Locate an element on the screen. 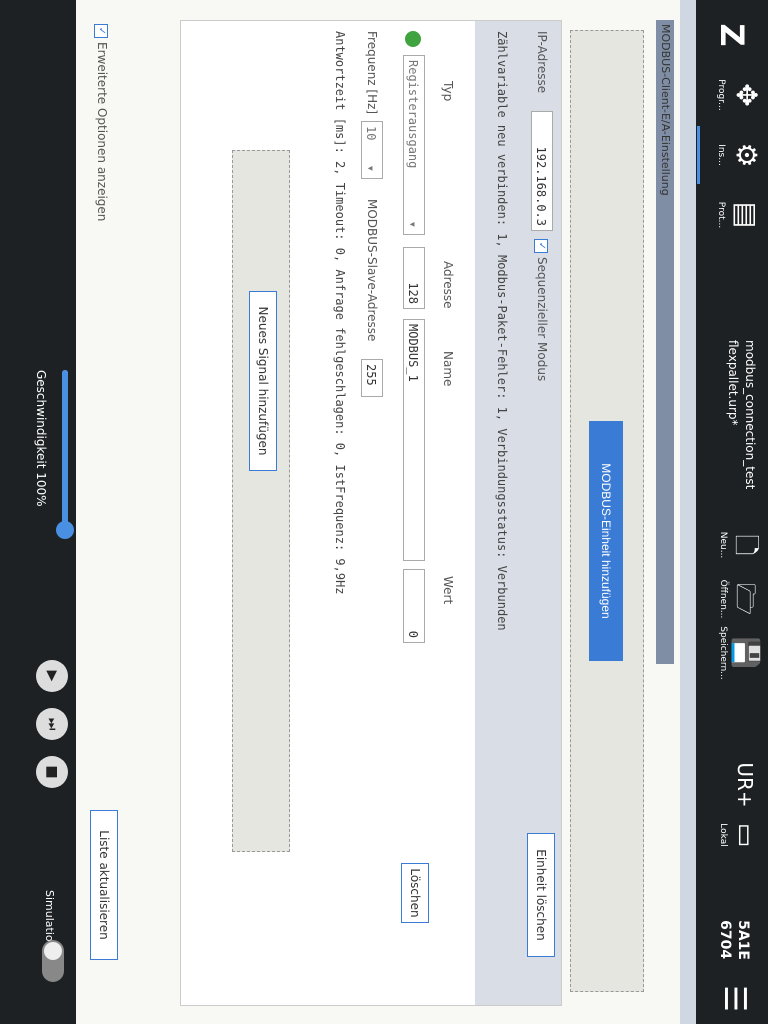 The width and height of the screenshot is (768, 1024). installation-icon: ⚙ is located at coordinates (746, 155).